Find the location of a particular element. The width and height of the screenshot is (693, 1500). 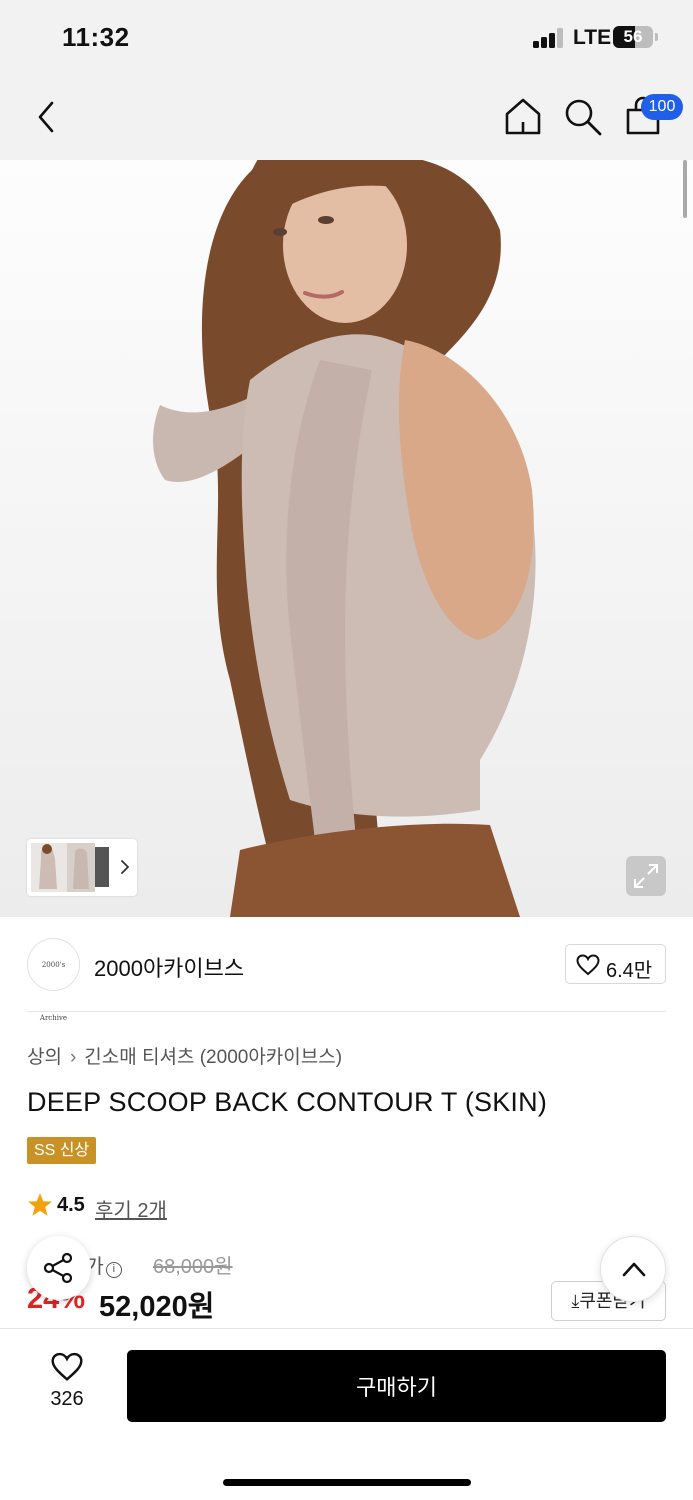

breadcrumb-subcategory: 긴소매 티셔츠 (2000아카이브스) is located at coordinates (213, 1057).